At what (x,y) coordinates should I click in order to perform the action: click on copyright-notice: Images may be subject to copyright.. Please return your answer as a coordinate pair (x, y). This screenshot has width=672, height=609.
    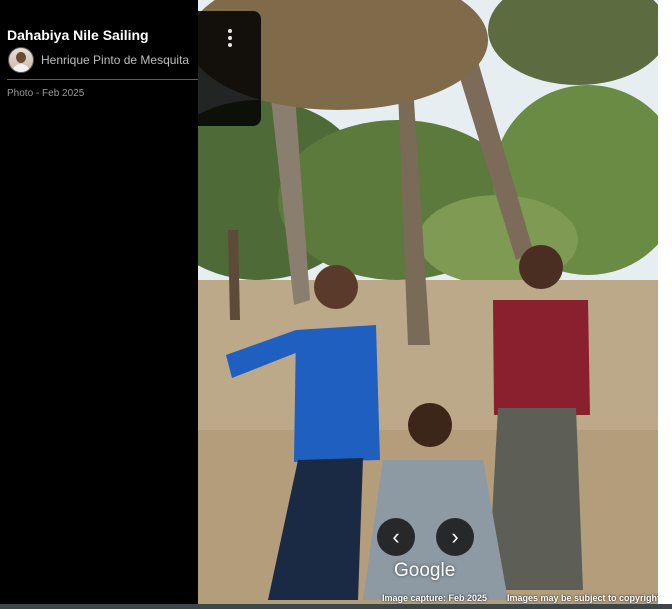
    Looking at the image, I should click on (585, 598).